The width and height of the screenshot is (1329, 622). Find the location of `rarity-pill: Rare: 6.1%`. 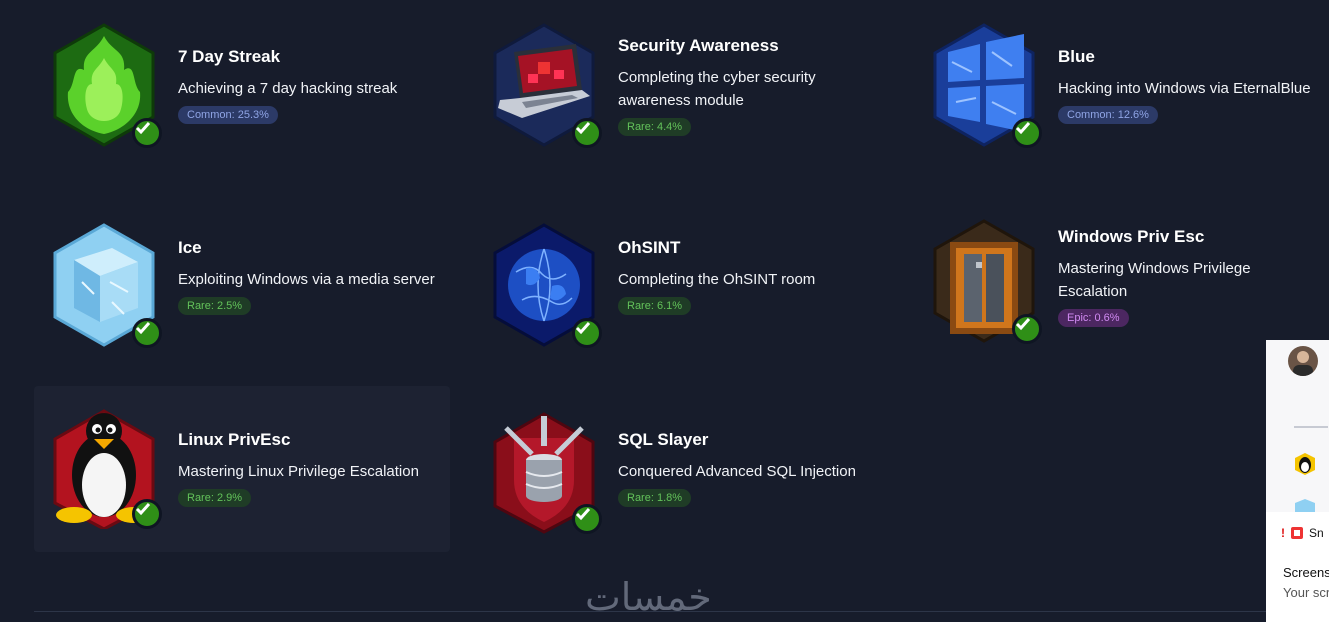

rarity-pill: Rare: 6.1% is located at coordinates (655, 306).